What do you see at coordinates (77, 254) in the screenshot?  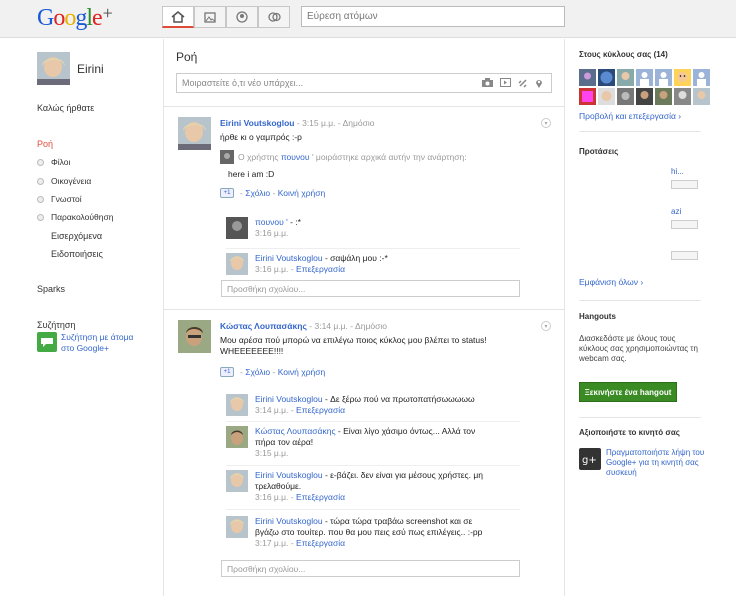 I see `notifications-link: Ειδοποιήσεις` at bounding box center [77, 254].